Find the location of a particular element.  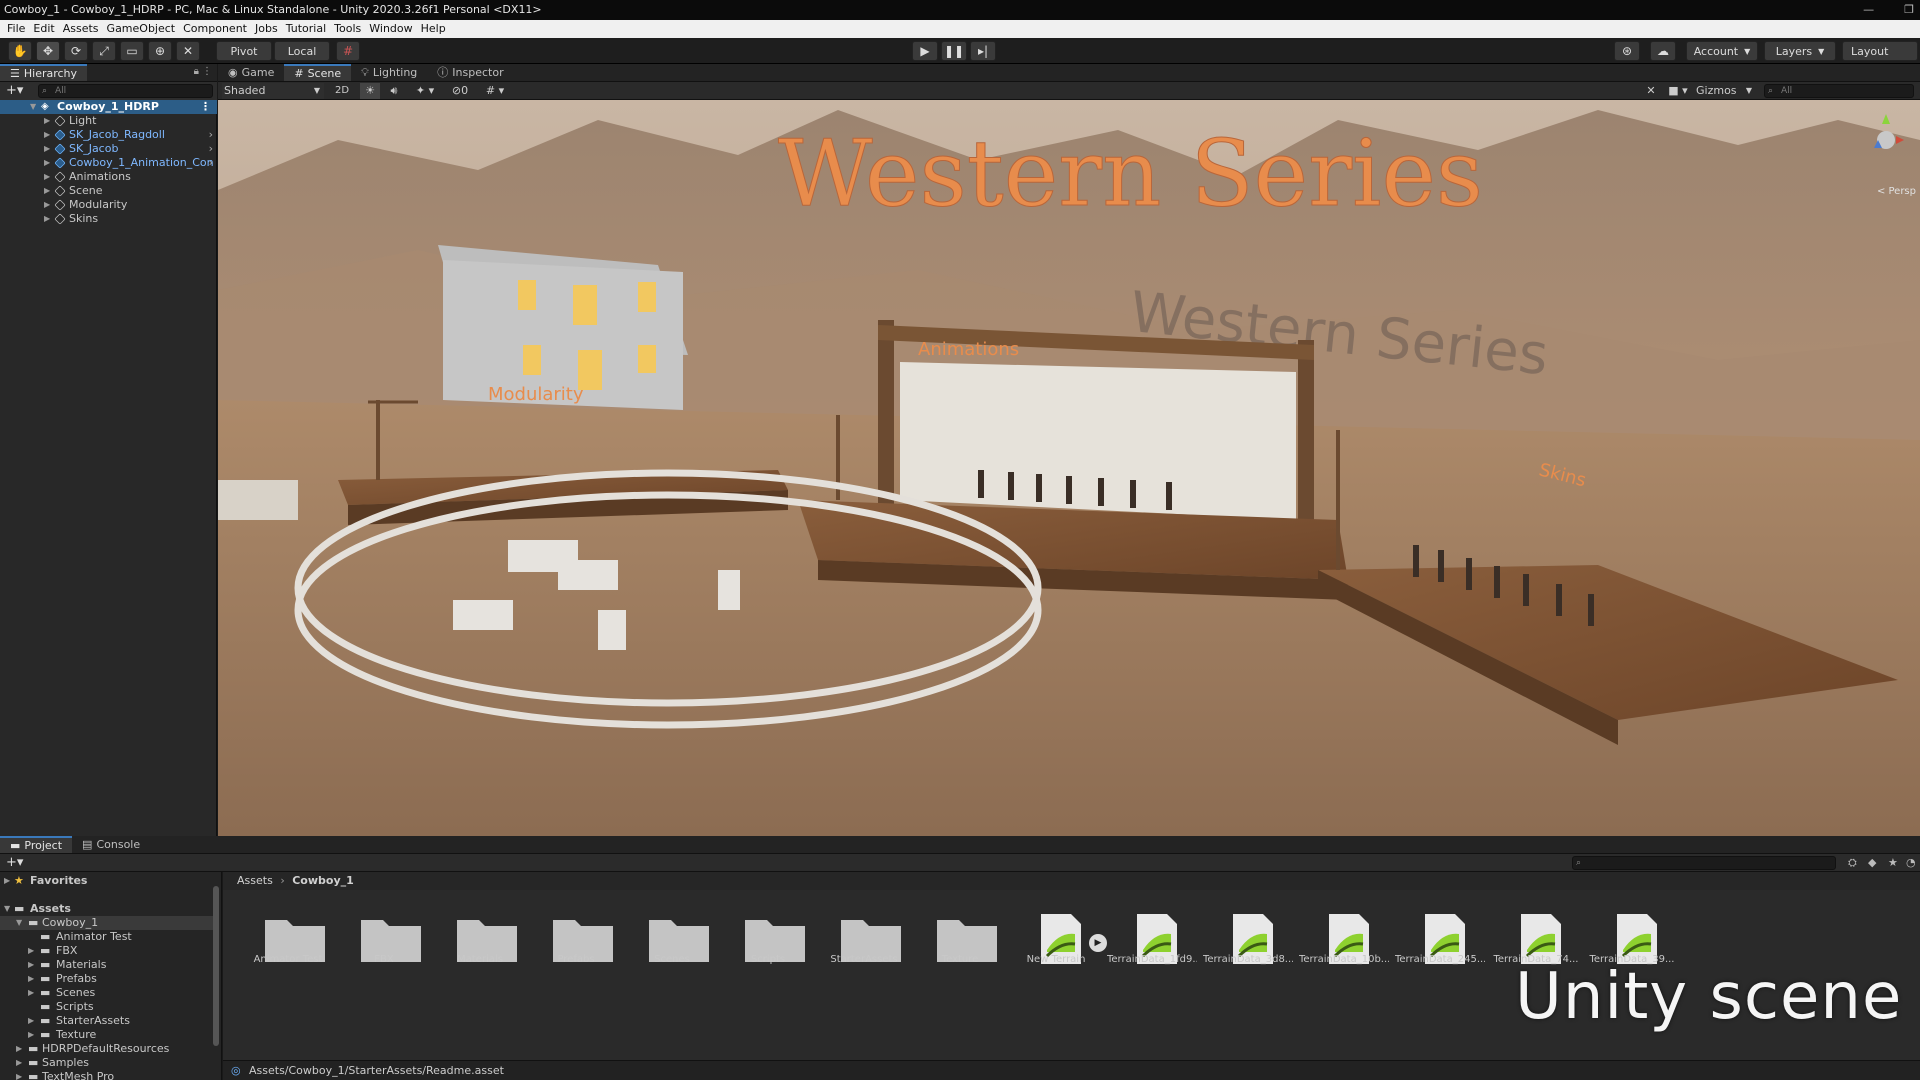

hierarchy-item: ▶ Animations is located at coordinates (108, 177).